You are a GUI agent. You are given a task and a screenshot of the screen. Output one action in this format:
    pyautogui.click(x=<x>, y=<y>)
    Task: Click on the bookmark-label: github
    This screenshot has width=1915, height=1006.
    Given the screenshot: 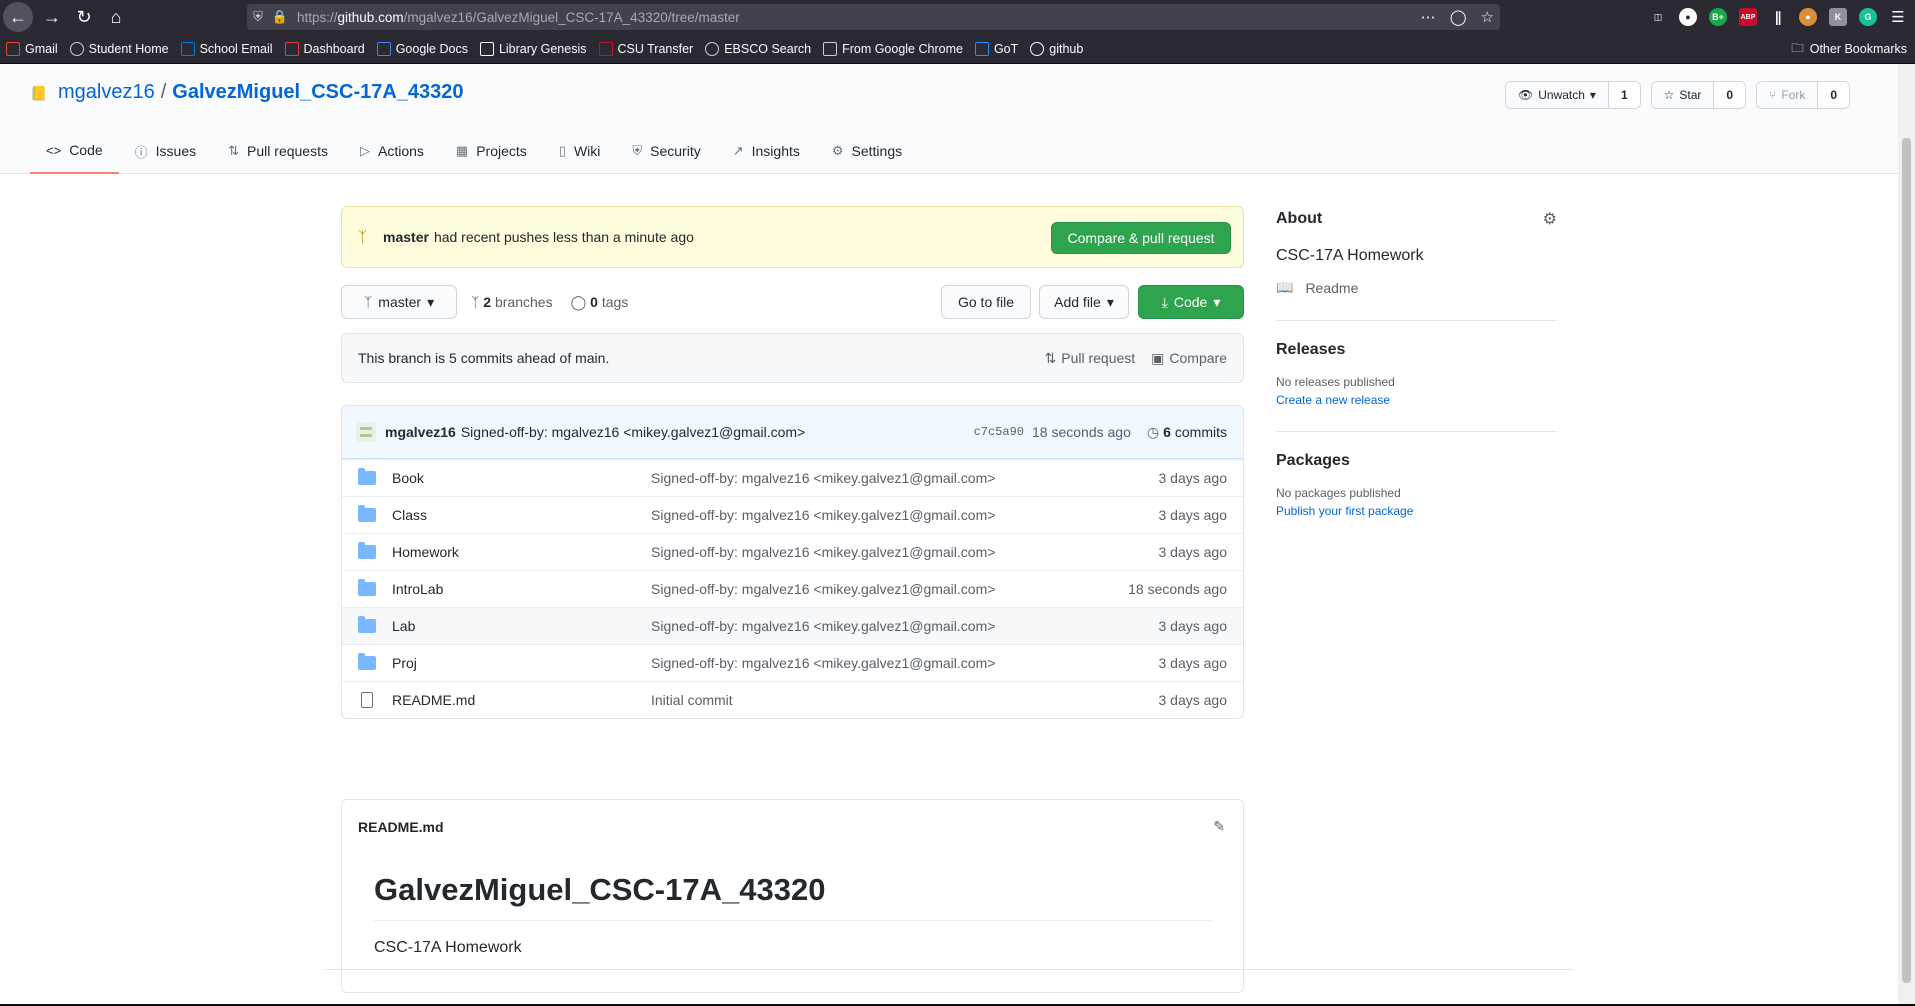 What is the action you would take?
    pyautogui.click(x=1066, y=48)
    